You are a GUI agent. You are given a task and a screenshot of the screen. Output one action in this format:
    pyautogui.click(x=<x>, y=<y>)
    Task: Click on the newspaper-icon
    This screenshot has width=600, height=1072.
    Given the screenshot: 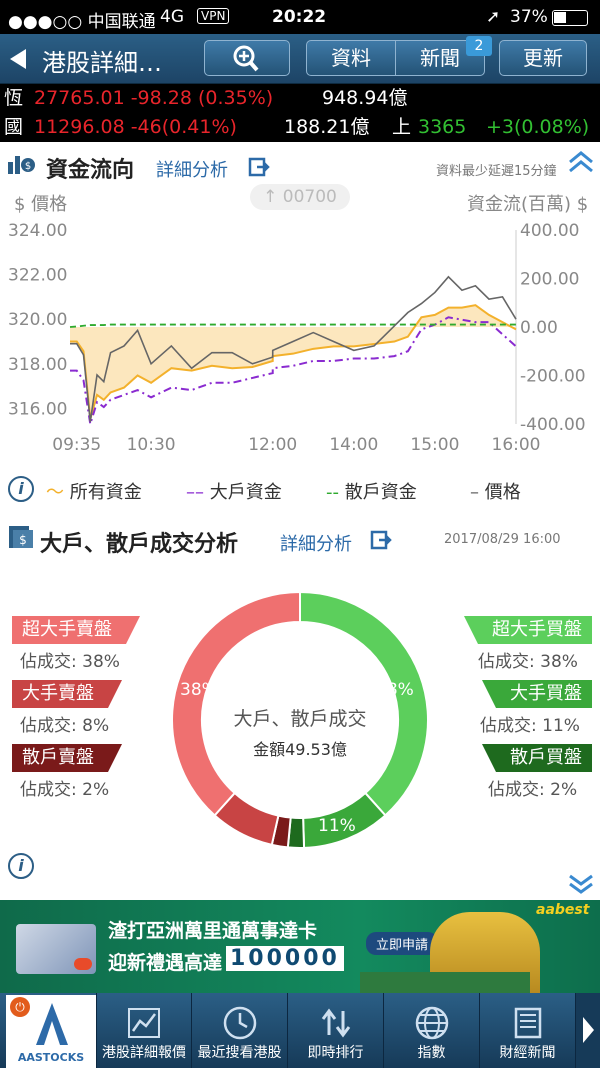 What is the action you would take?
    pyautogui.click(x=527, y=1023)
    